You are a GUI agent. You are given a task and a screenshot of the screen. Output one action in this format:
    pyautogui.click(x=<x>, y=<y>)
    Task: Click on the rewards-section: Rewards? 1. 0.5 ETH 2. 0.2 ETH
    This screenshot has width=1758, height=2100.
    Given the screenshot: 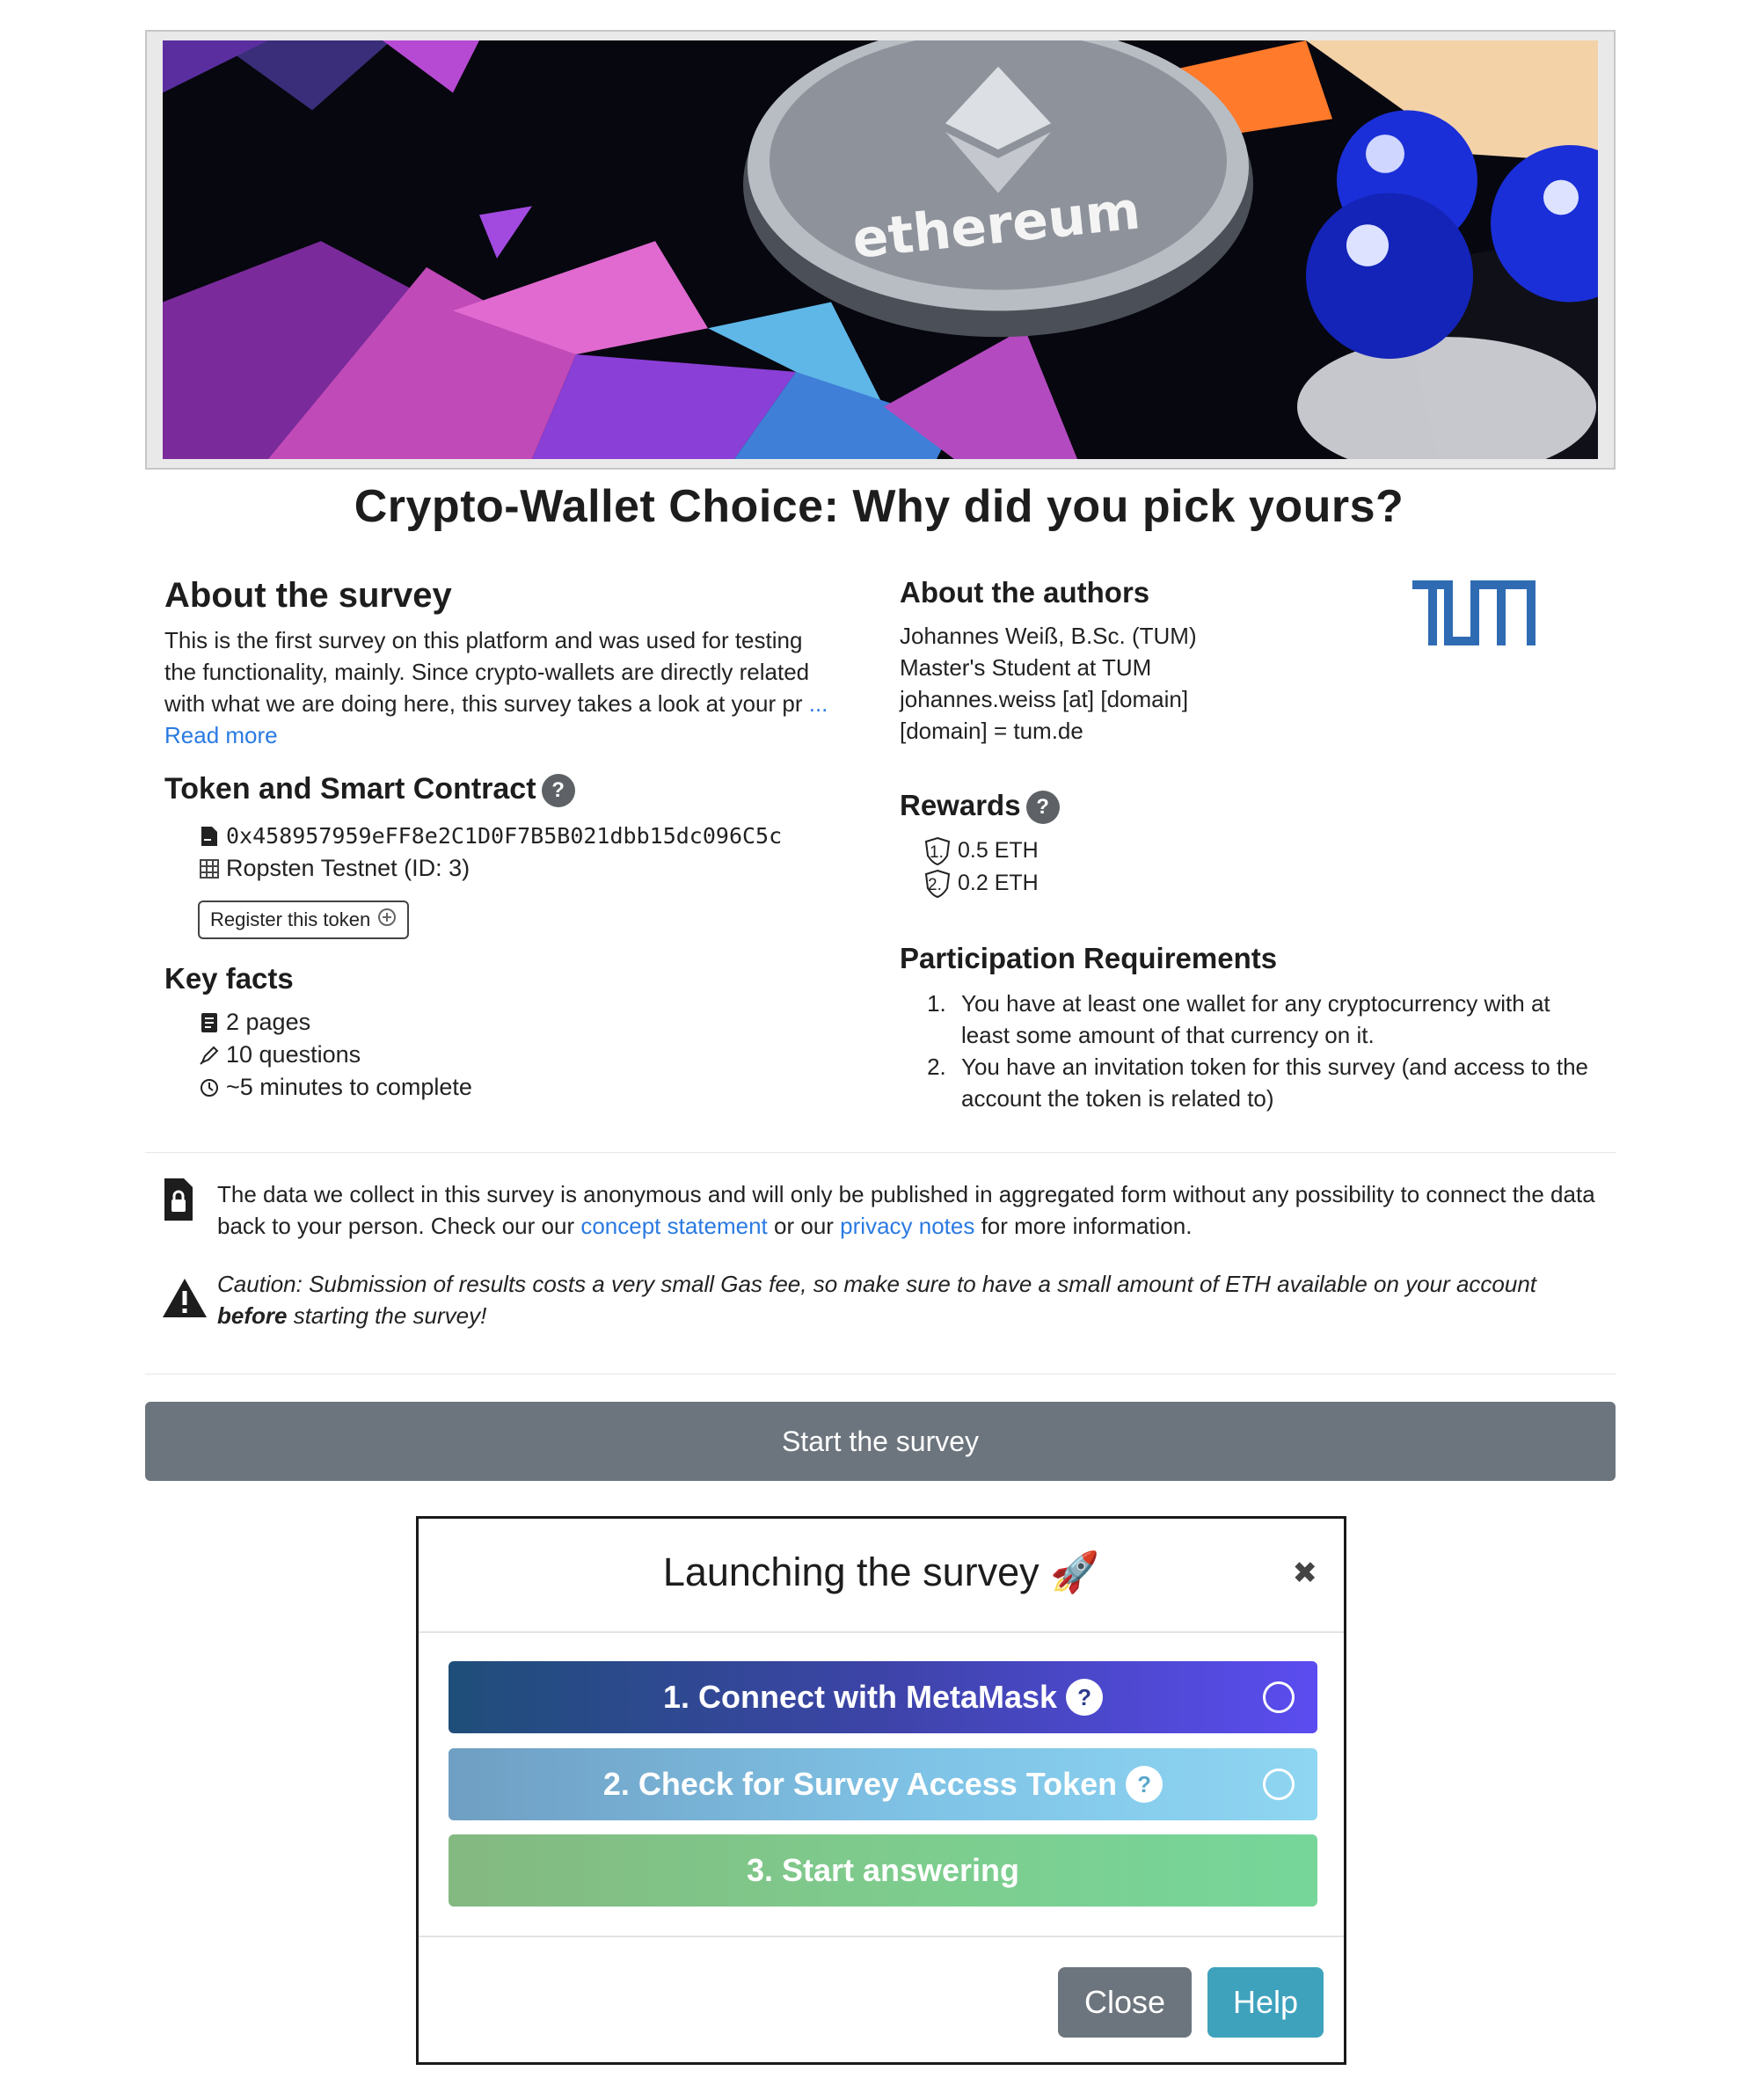 What is the action you would take?
    pyautogui.click(x=1251, y=845)
    